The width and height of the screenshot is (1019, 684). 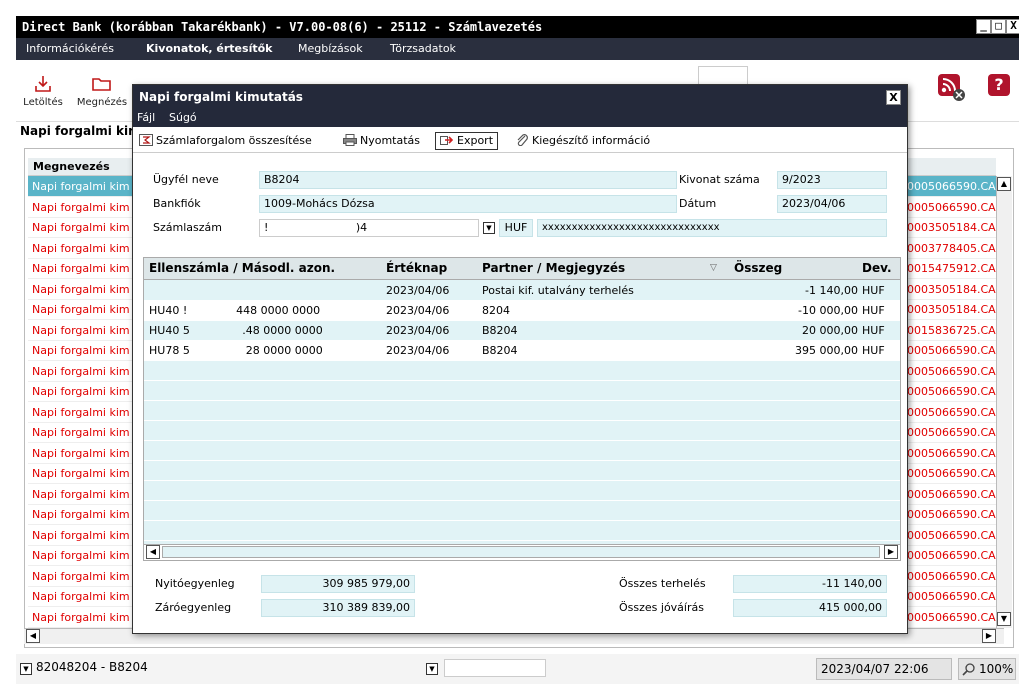 What do you see at coordinates (225, 142) in the screenshot?
I see `summary-button: Számlaforgalom összesítése` at bounding box center [225, 142].